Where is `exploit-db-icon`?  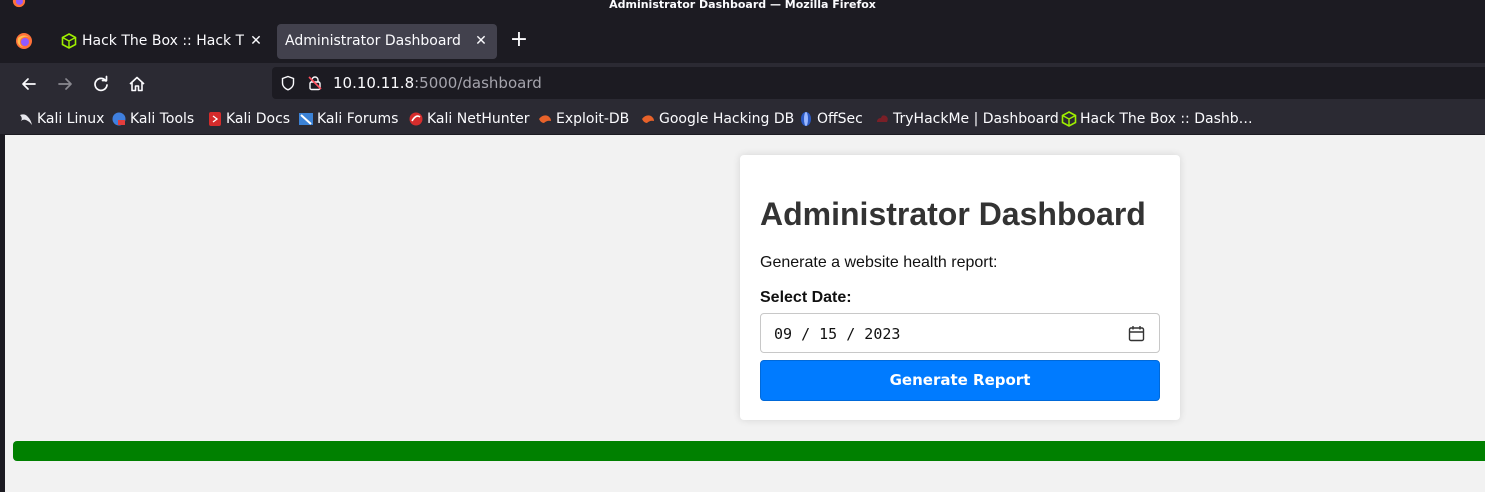
exploit-db-icon is located at coordinates (545, 119).